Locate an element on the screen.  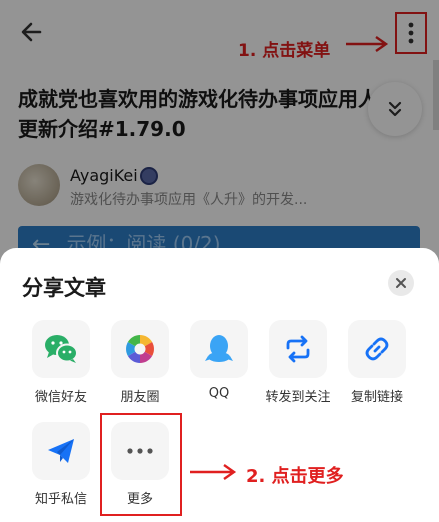
share-moments: 朋友圈 is located at coordinates (141, 365).